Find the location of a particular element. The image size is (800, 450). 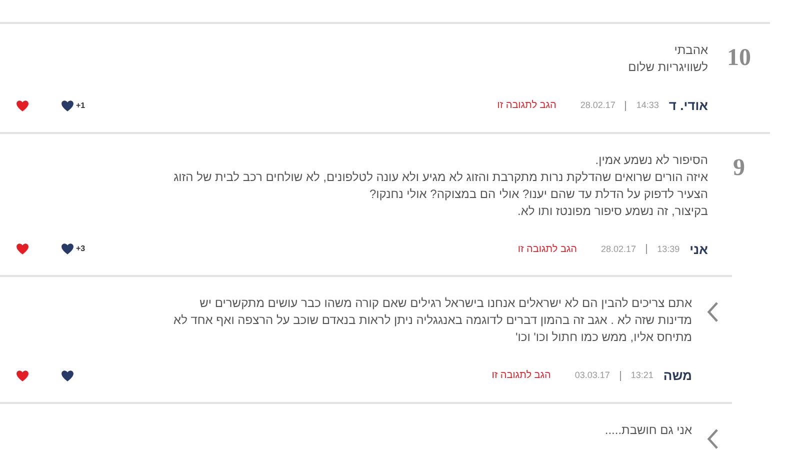

comment-number: 10 is located at coordinates (739, 57).